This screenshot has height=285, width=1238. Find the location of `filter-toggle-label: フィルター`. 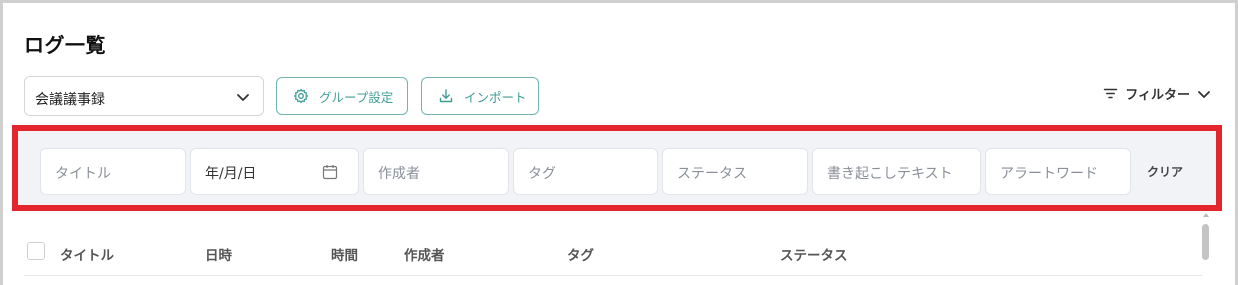

filter-toggle-label: フィルター is located at coordinates (1157, 95).